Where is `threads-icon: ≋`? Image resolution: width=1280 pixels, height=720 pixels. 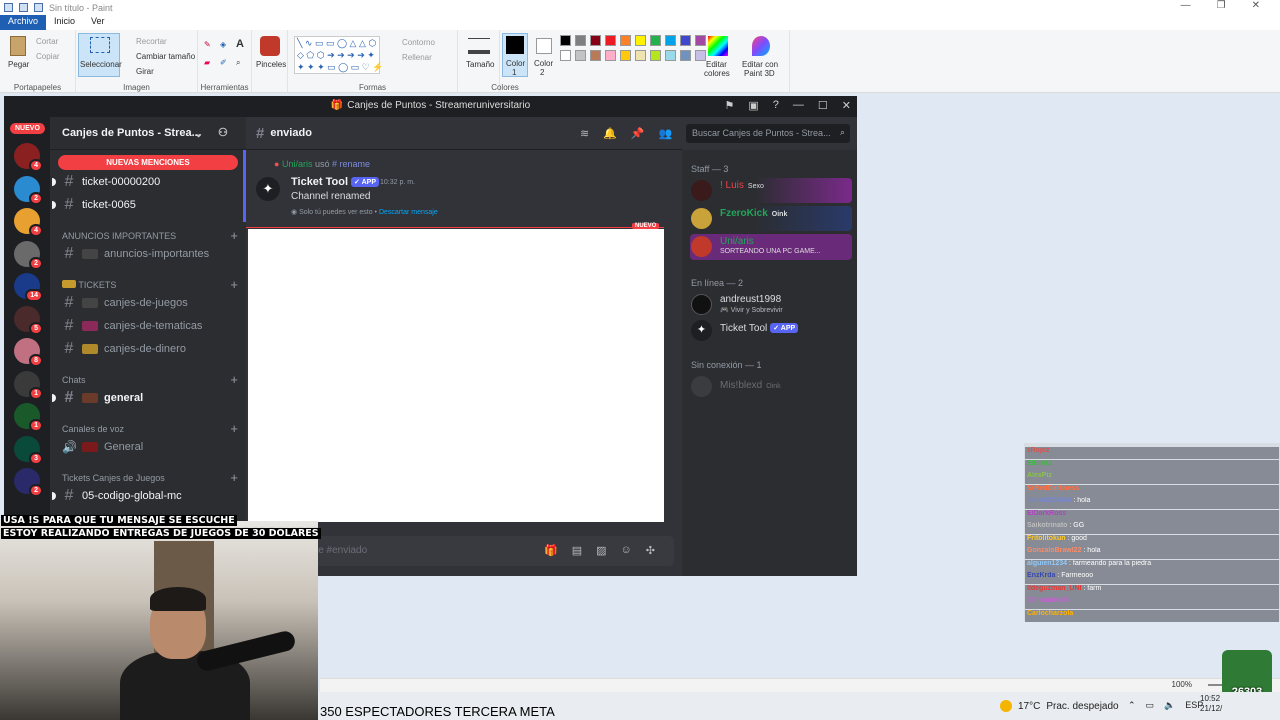
threads-icon: ≋ is located at coordinates (584, 133).